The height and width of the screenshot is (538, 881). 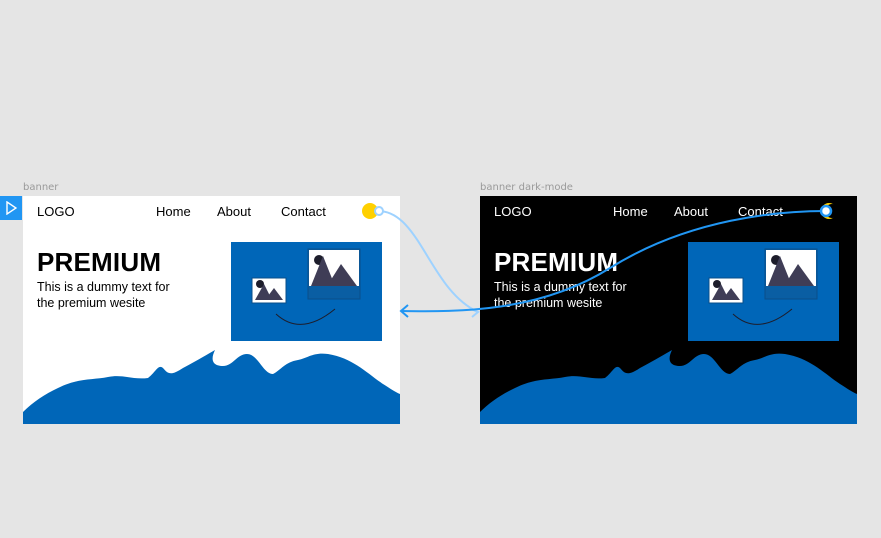 I want to click on frame-label-banner-dark: banner dark-mode, so click(x=526, y=187).